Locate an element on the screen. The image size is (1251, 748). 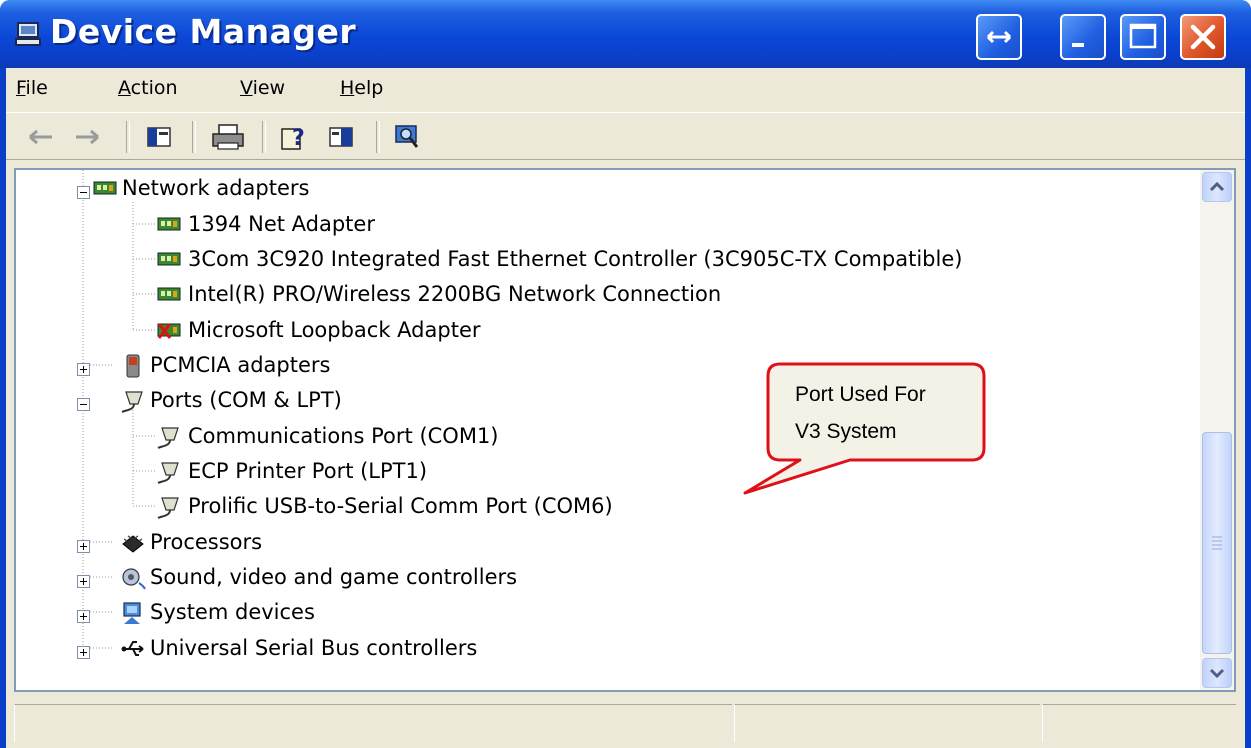
back-icon is located at coordinates (40, 137).